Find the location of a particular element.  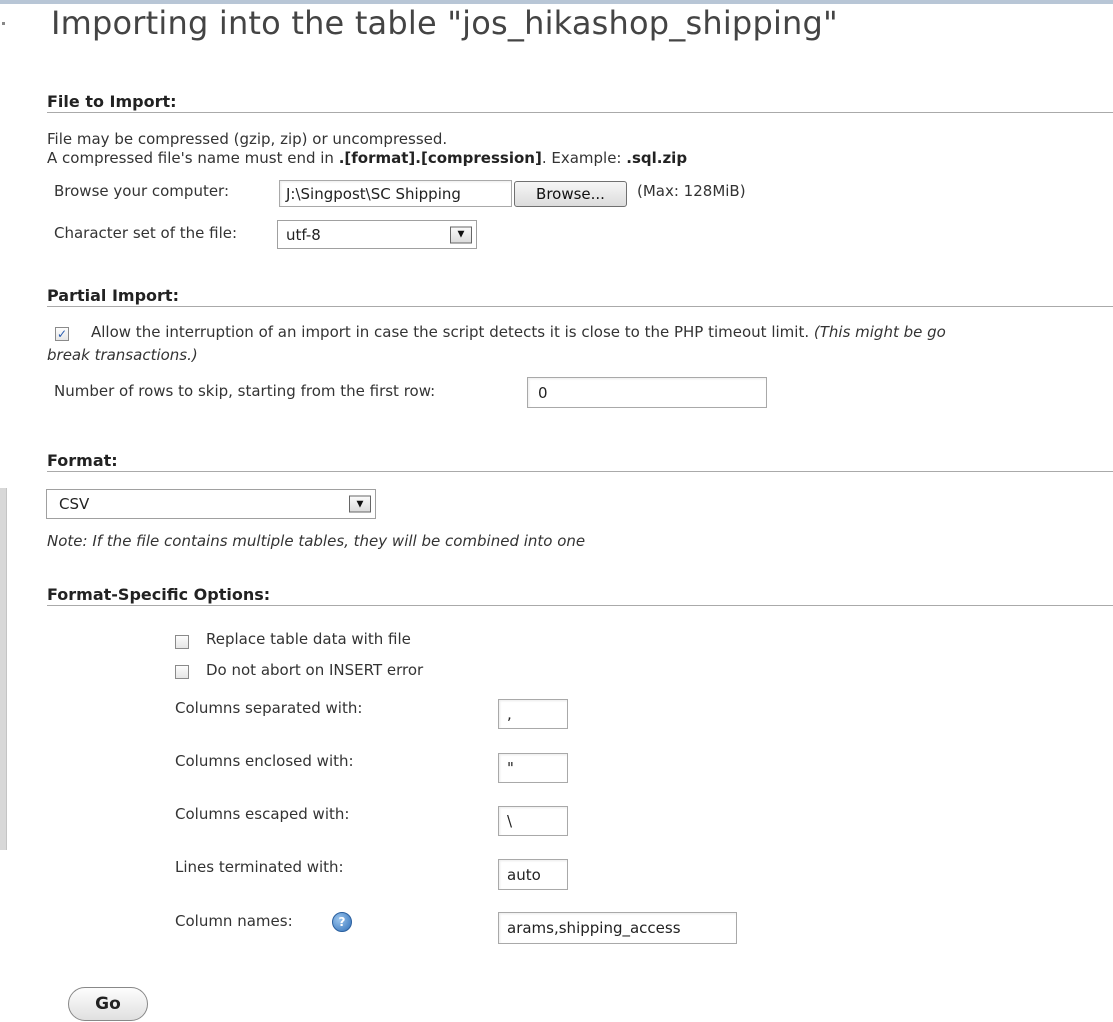

format-selected-value: CSV is located at coordinates (74, 504).